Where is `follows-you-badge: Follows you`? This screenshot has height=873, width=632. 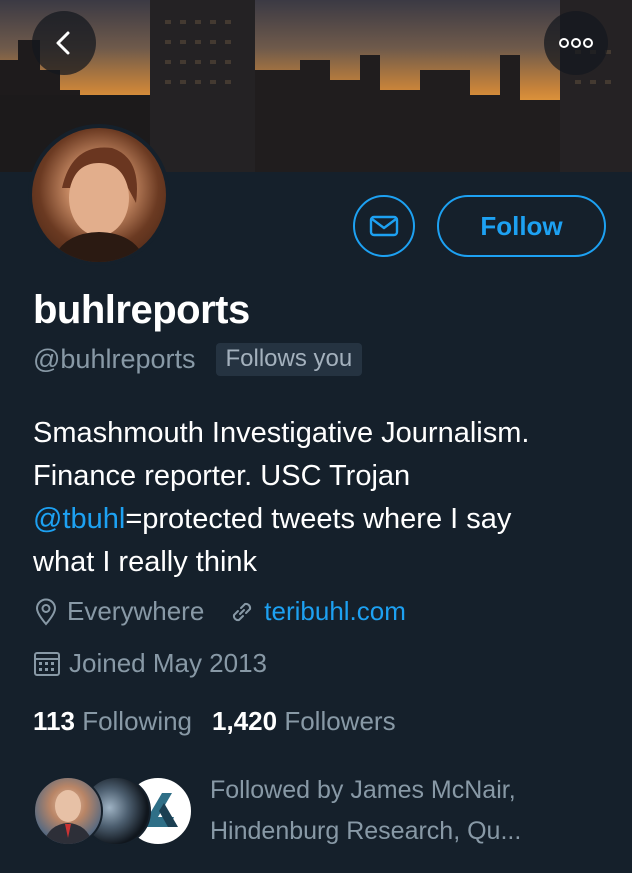 follows-you-badge: Follows you is located at coordinates (289, 359).